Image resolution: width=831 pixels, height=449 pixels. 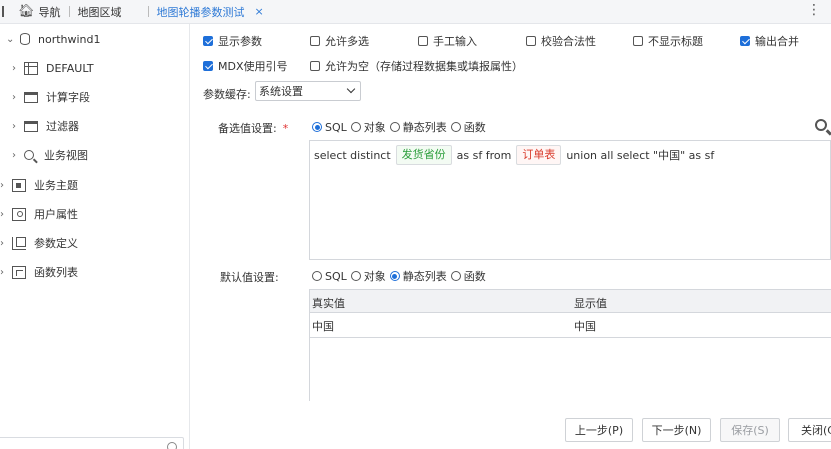 I want to click on table-row: 中国 中国, so click(x=570, y=325).